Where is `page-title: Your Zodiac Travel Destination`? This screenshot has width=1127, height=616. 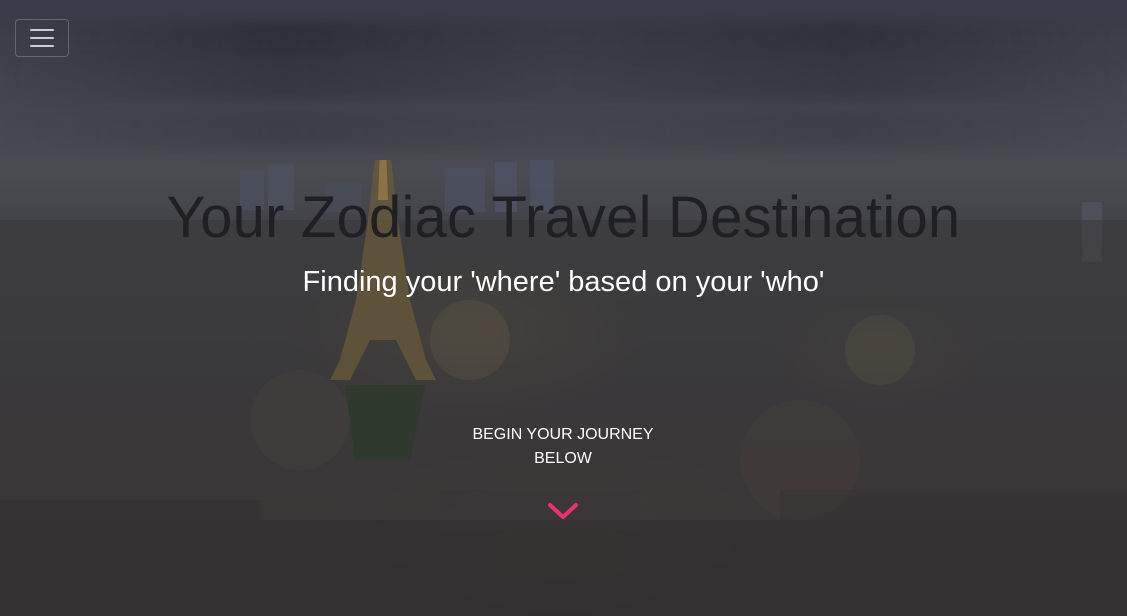
page-title: Your Zodiac Travel Destination is located at coordinates (563, 217).